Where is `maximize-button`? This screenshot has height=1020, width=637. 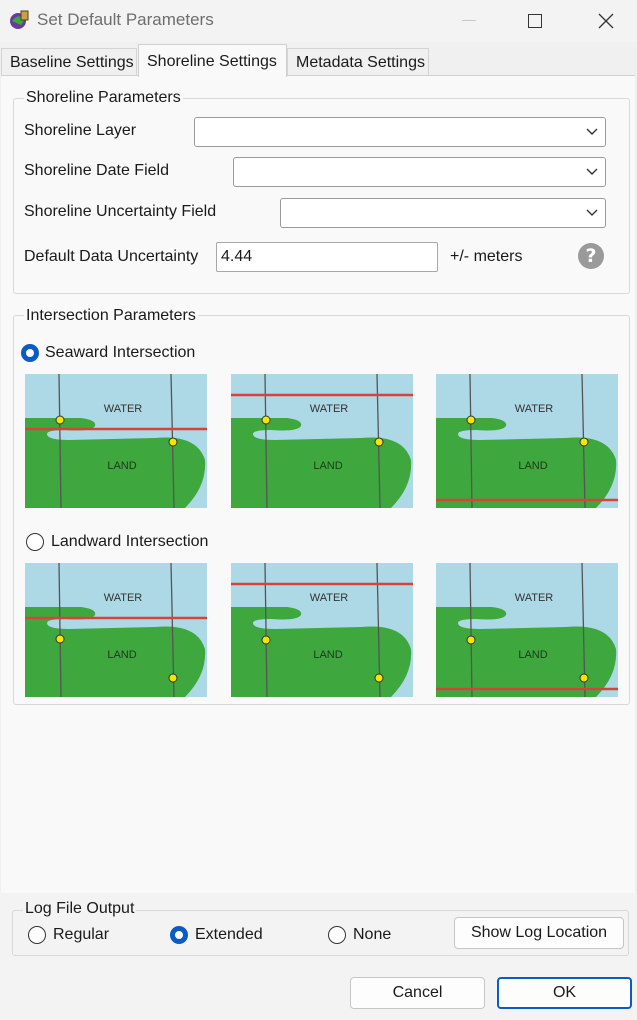
maximize-button is located at coordinates (535, 21).